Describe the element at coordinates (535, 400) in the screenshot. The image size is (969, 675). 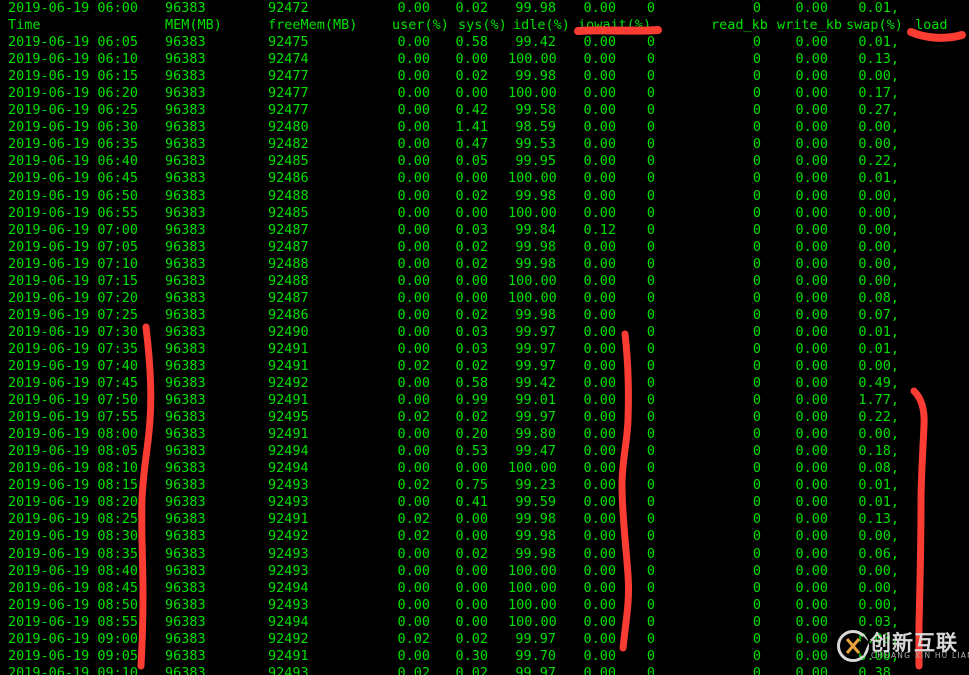
I see `cell-idle: 99.01` at that location.